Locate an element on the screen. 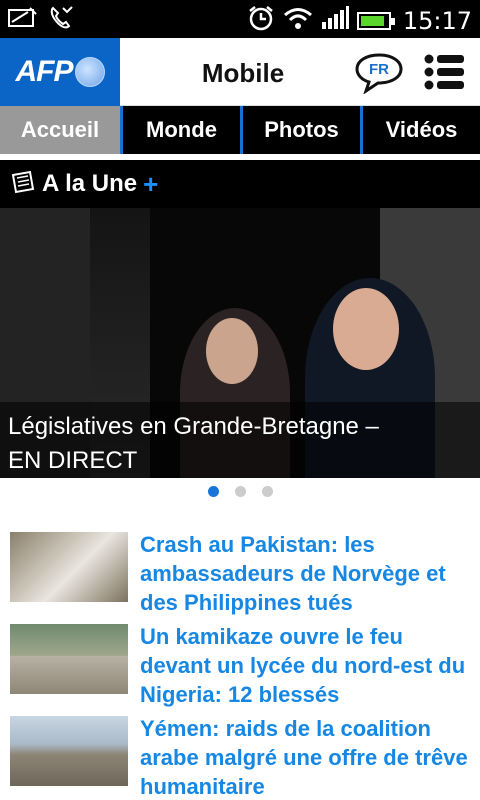 This screenshot has width=480, height=800. alarm-icon is located at coordinates (261, 20).